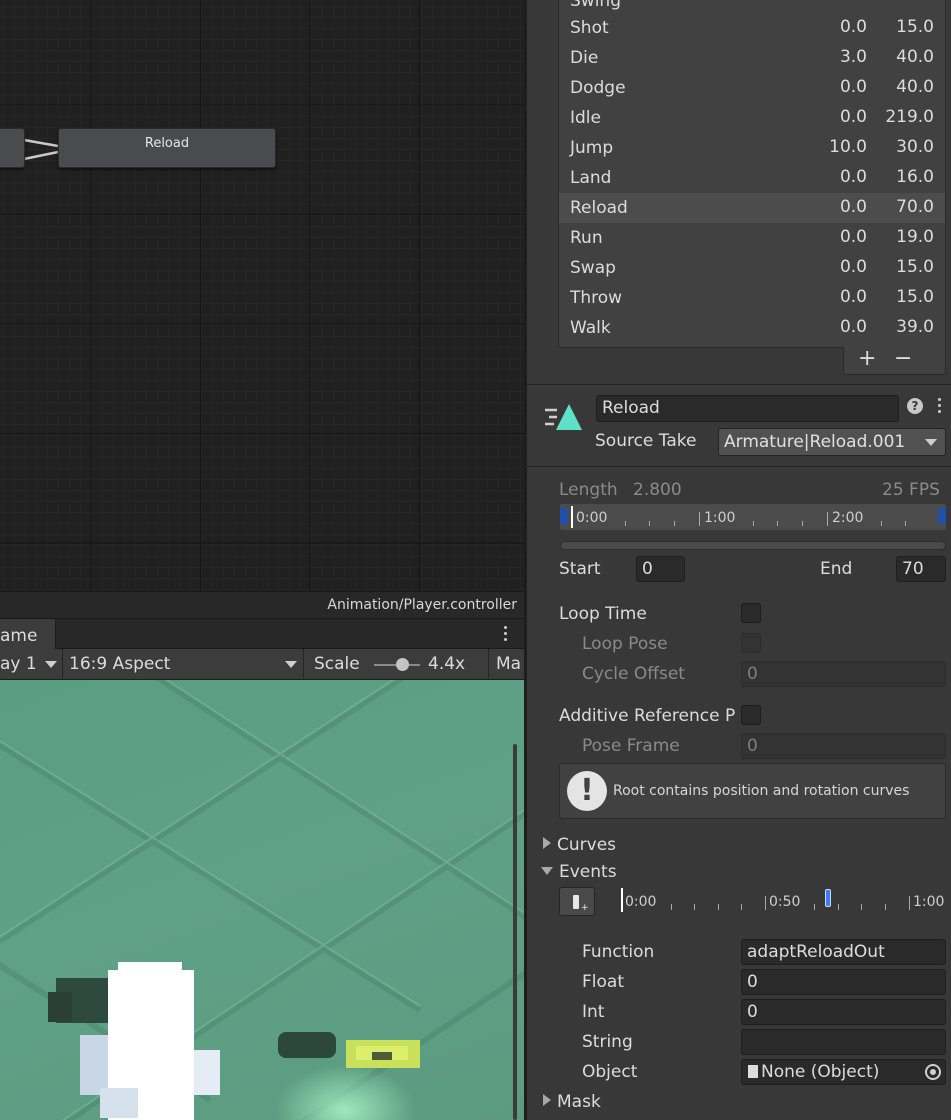 The image size is (951, 1120). I want to click on float-field: 0, so click(843, 982).